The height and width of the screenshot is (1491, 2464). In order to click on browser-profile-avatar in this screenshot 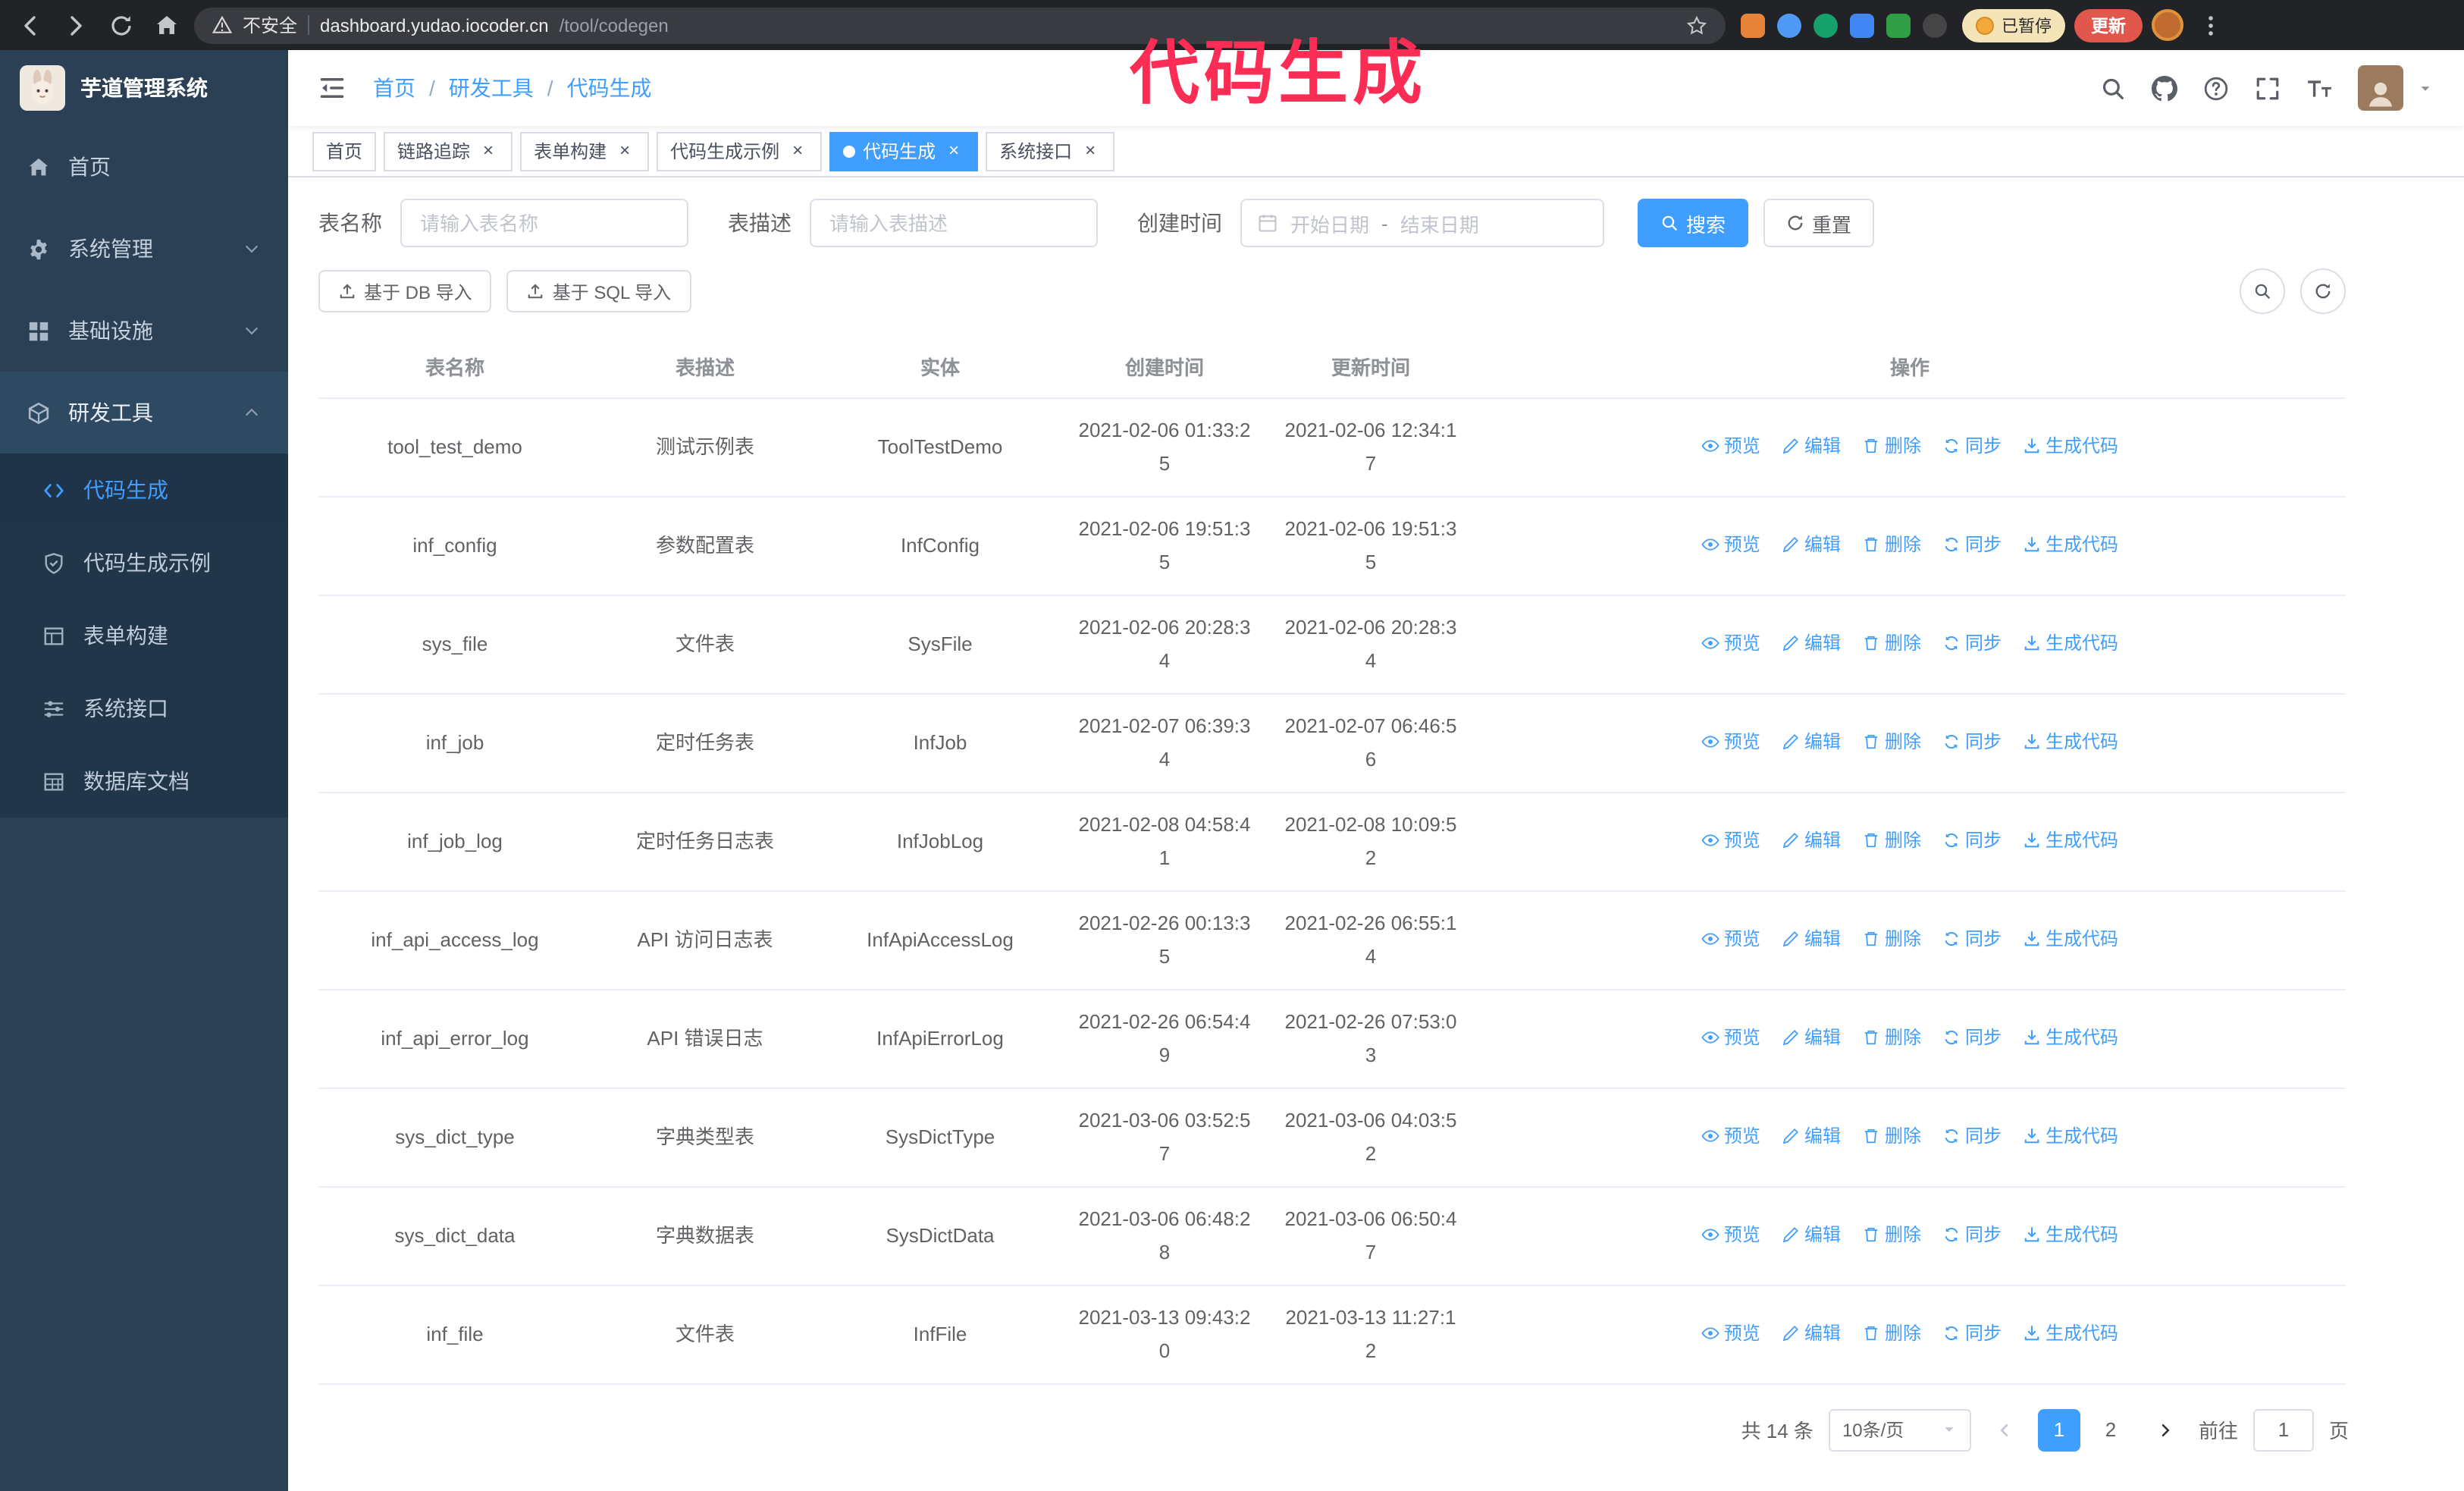, I will do `click(2167, 25)`.